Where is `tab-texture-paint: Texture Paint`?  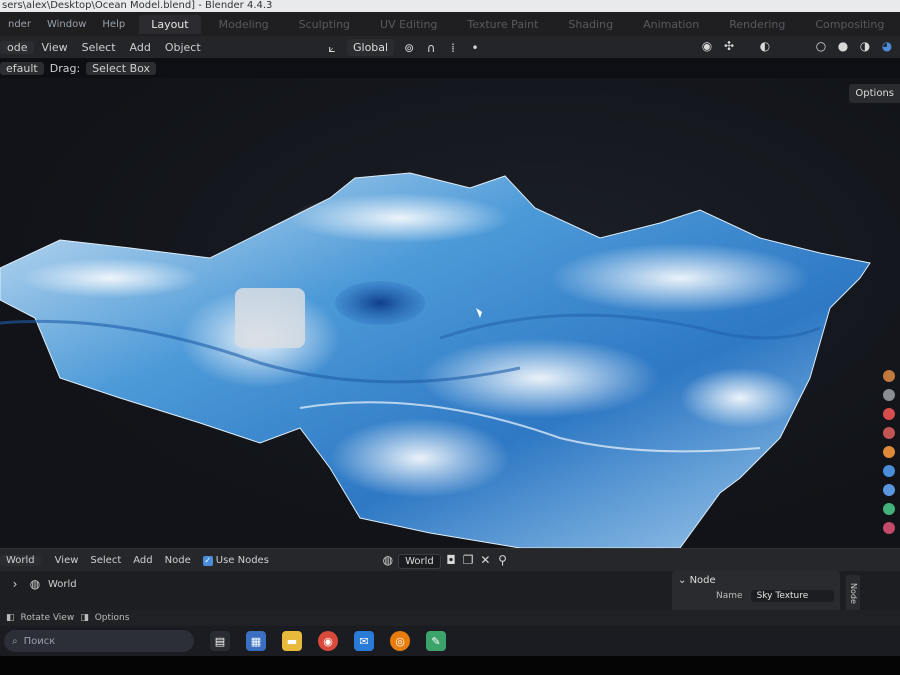 tab-texture-paint: Texture Paint is located at coordinates (502, 24).